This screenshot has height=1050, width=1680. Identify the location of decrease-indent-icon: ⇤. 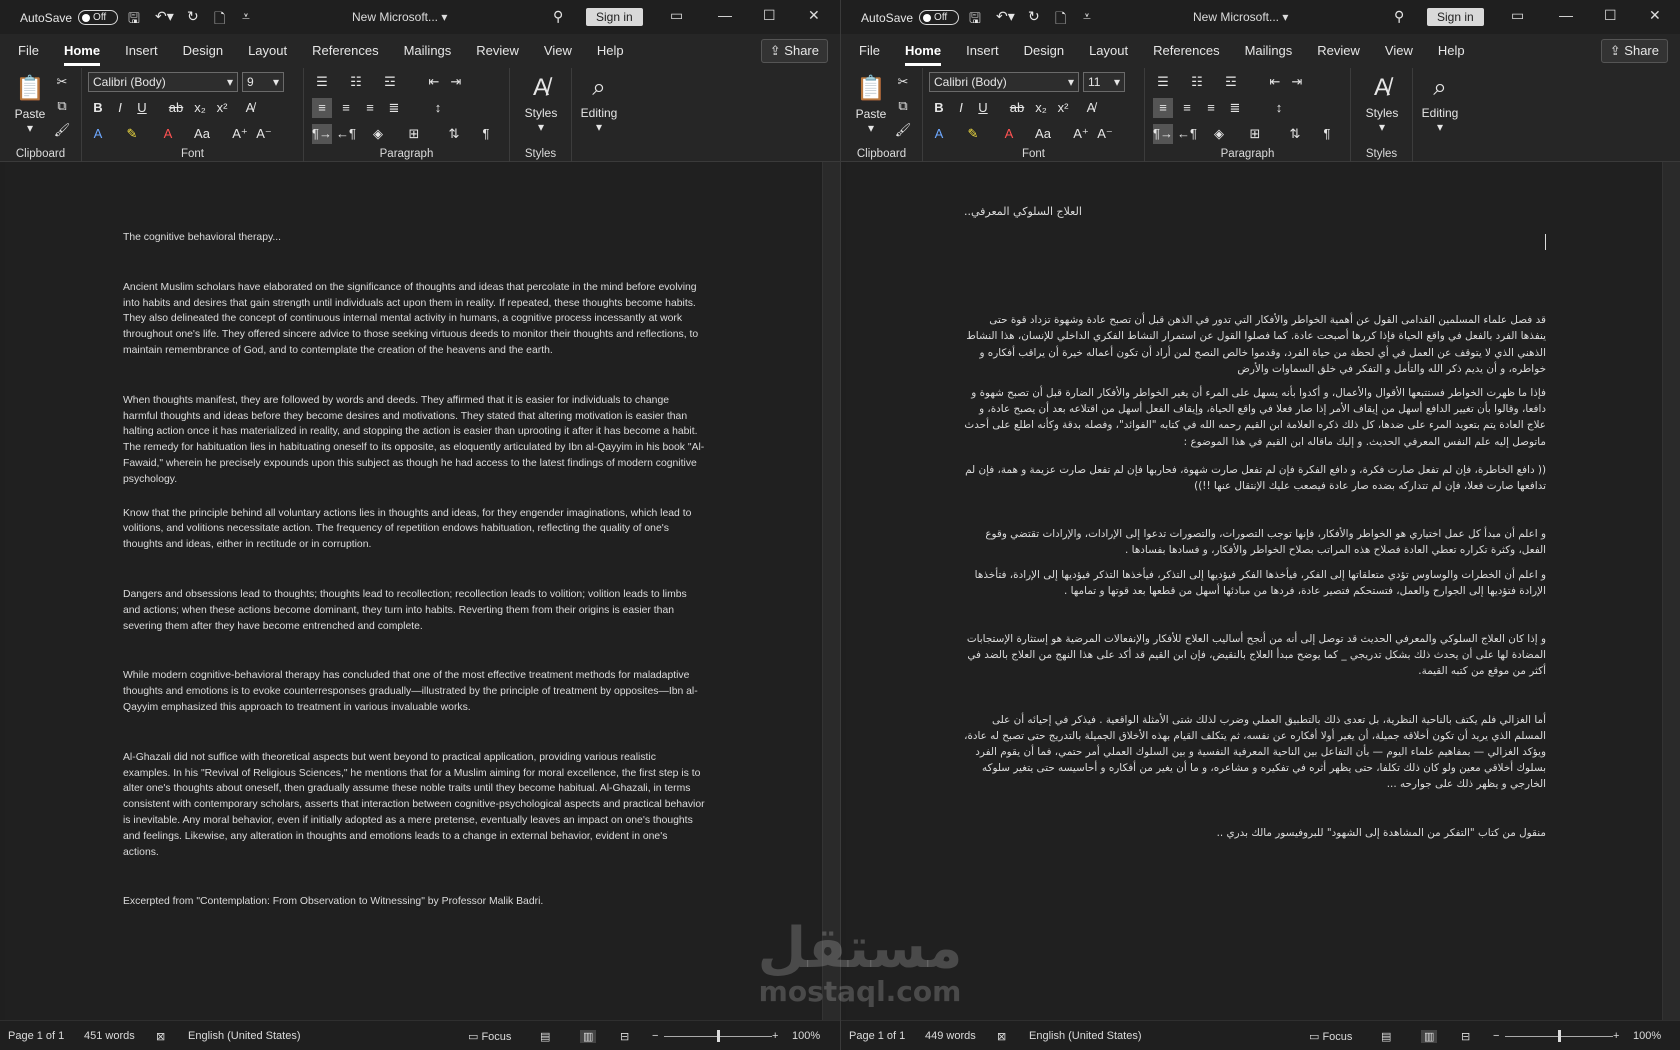
(1275, 82).